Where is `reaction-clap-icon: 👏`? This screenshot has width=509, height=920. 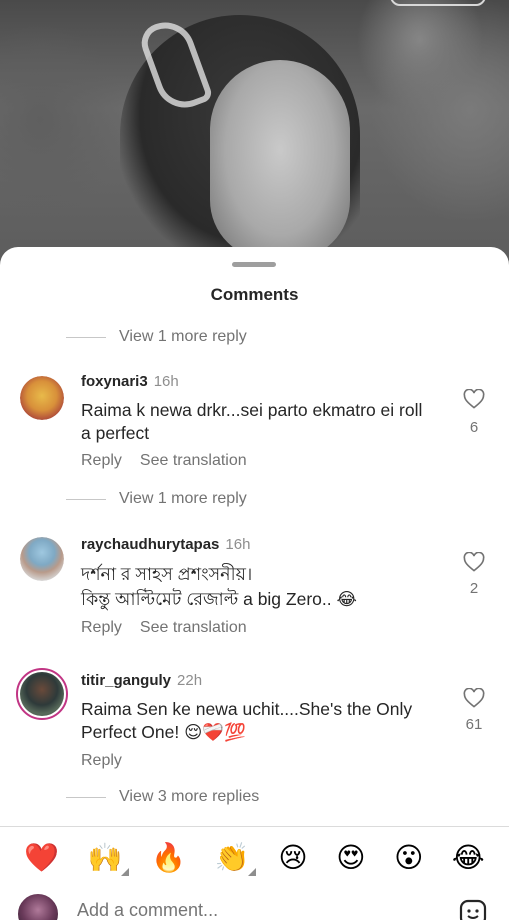
reaction-clap-icon: 👏 is located at coordinates (235, 859).